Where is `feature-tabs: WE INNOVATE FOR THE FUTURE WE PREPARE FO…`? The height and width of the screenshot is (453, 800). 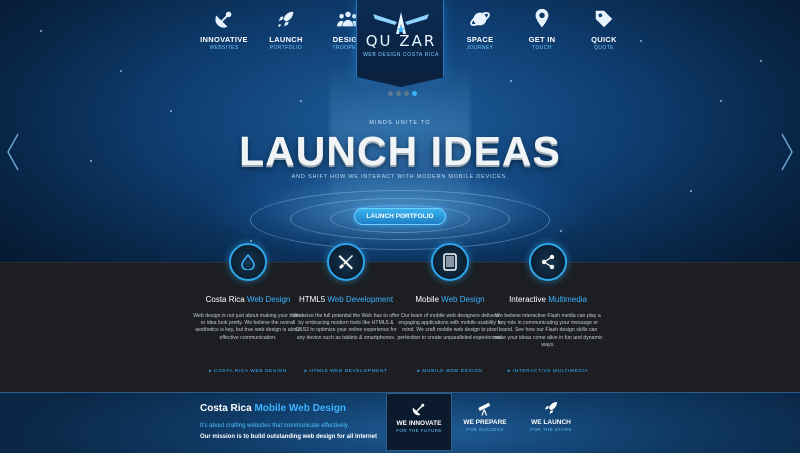 feature-tabs: WE INNOVATE FOR THE FUTURE WE PREPARE FO… is located at coordinates (485, 422).